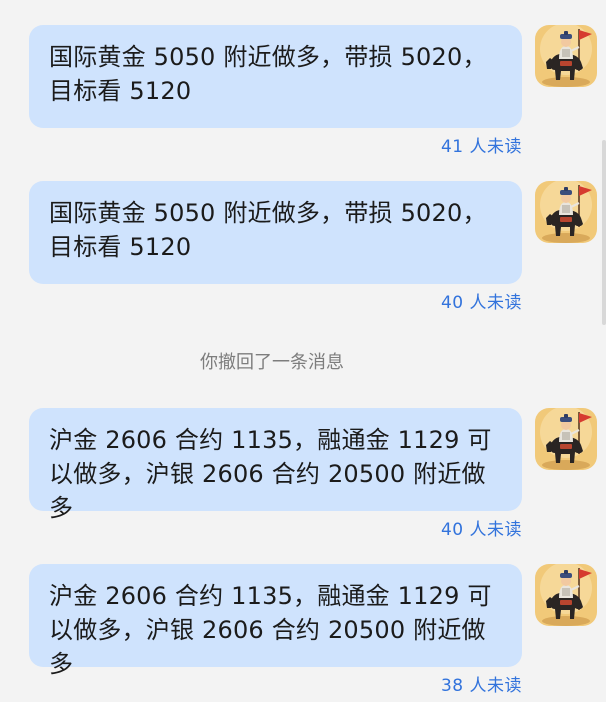 The height and width of the screenshot is (702, 606). What do you see at coordinates (272, 362) in the screenshot?
I see `recall-notice: 你撤回了一条消息` at bounding box center [272, 362].